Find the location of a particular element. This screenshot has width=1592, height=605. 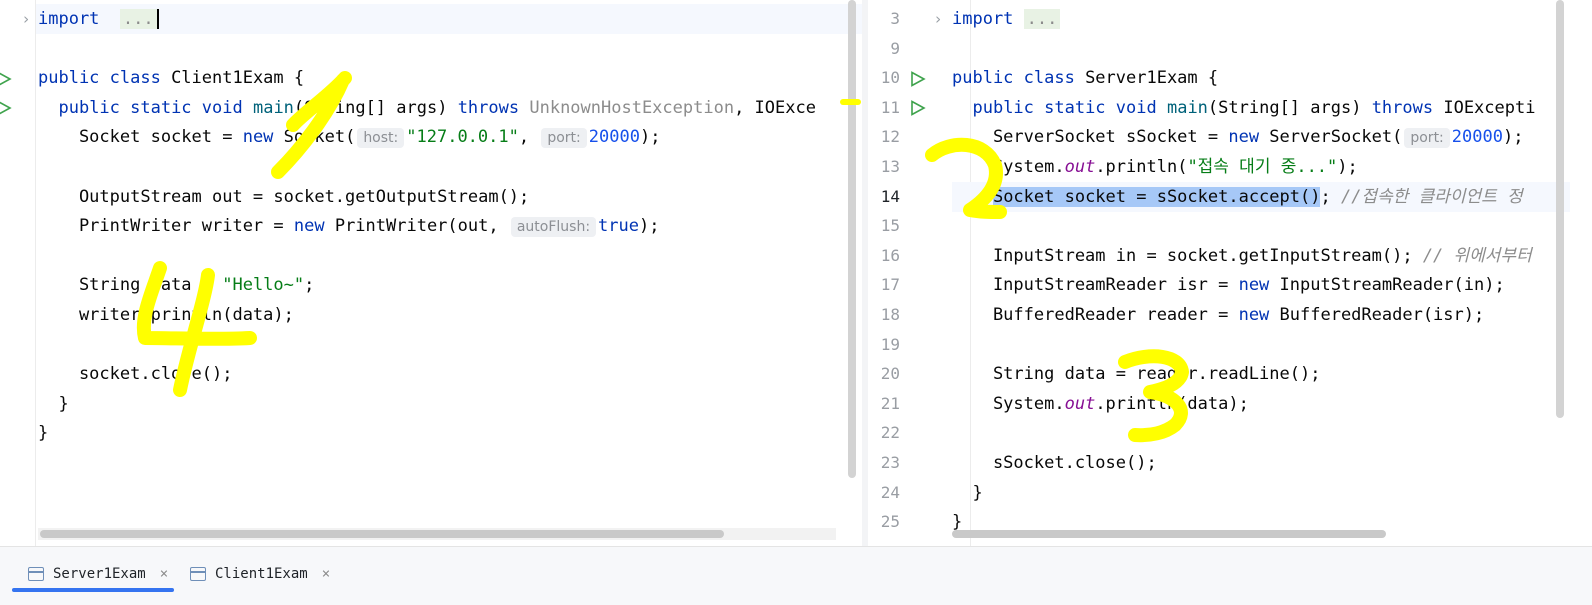

code-comment: //접속한 클라이언트 정 is located at coordinates (1431, 196).